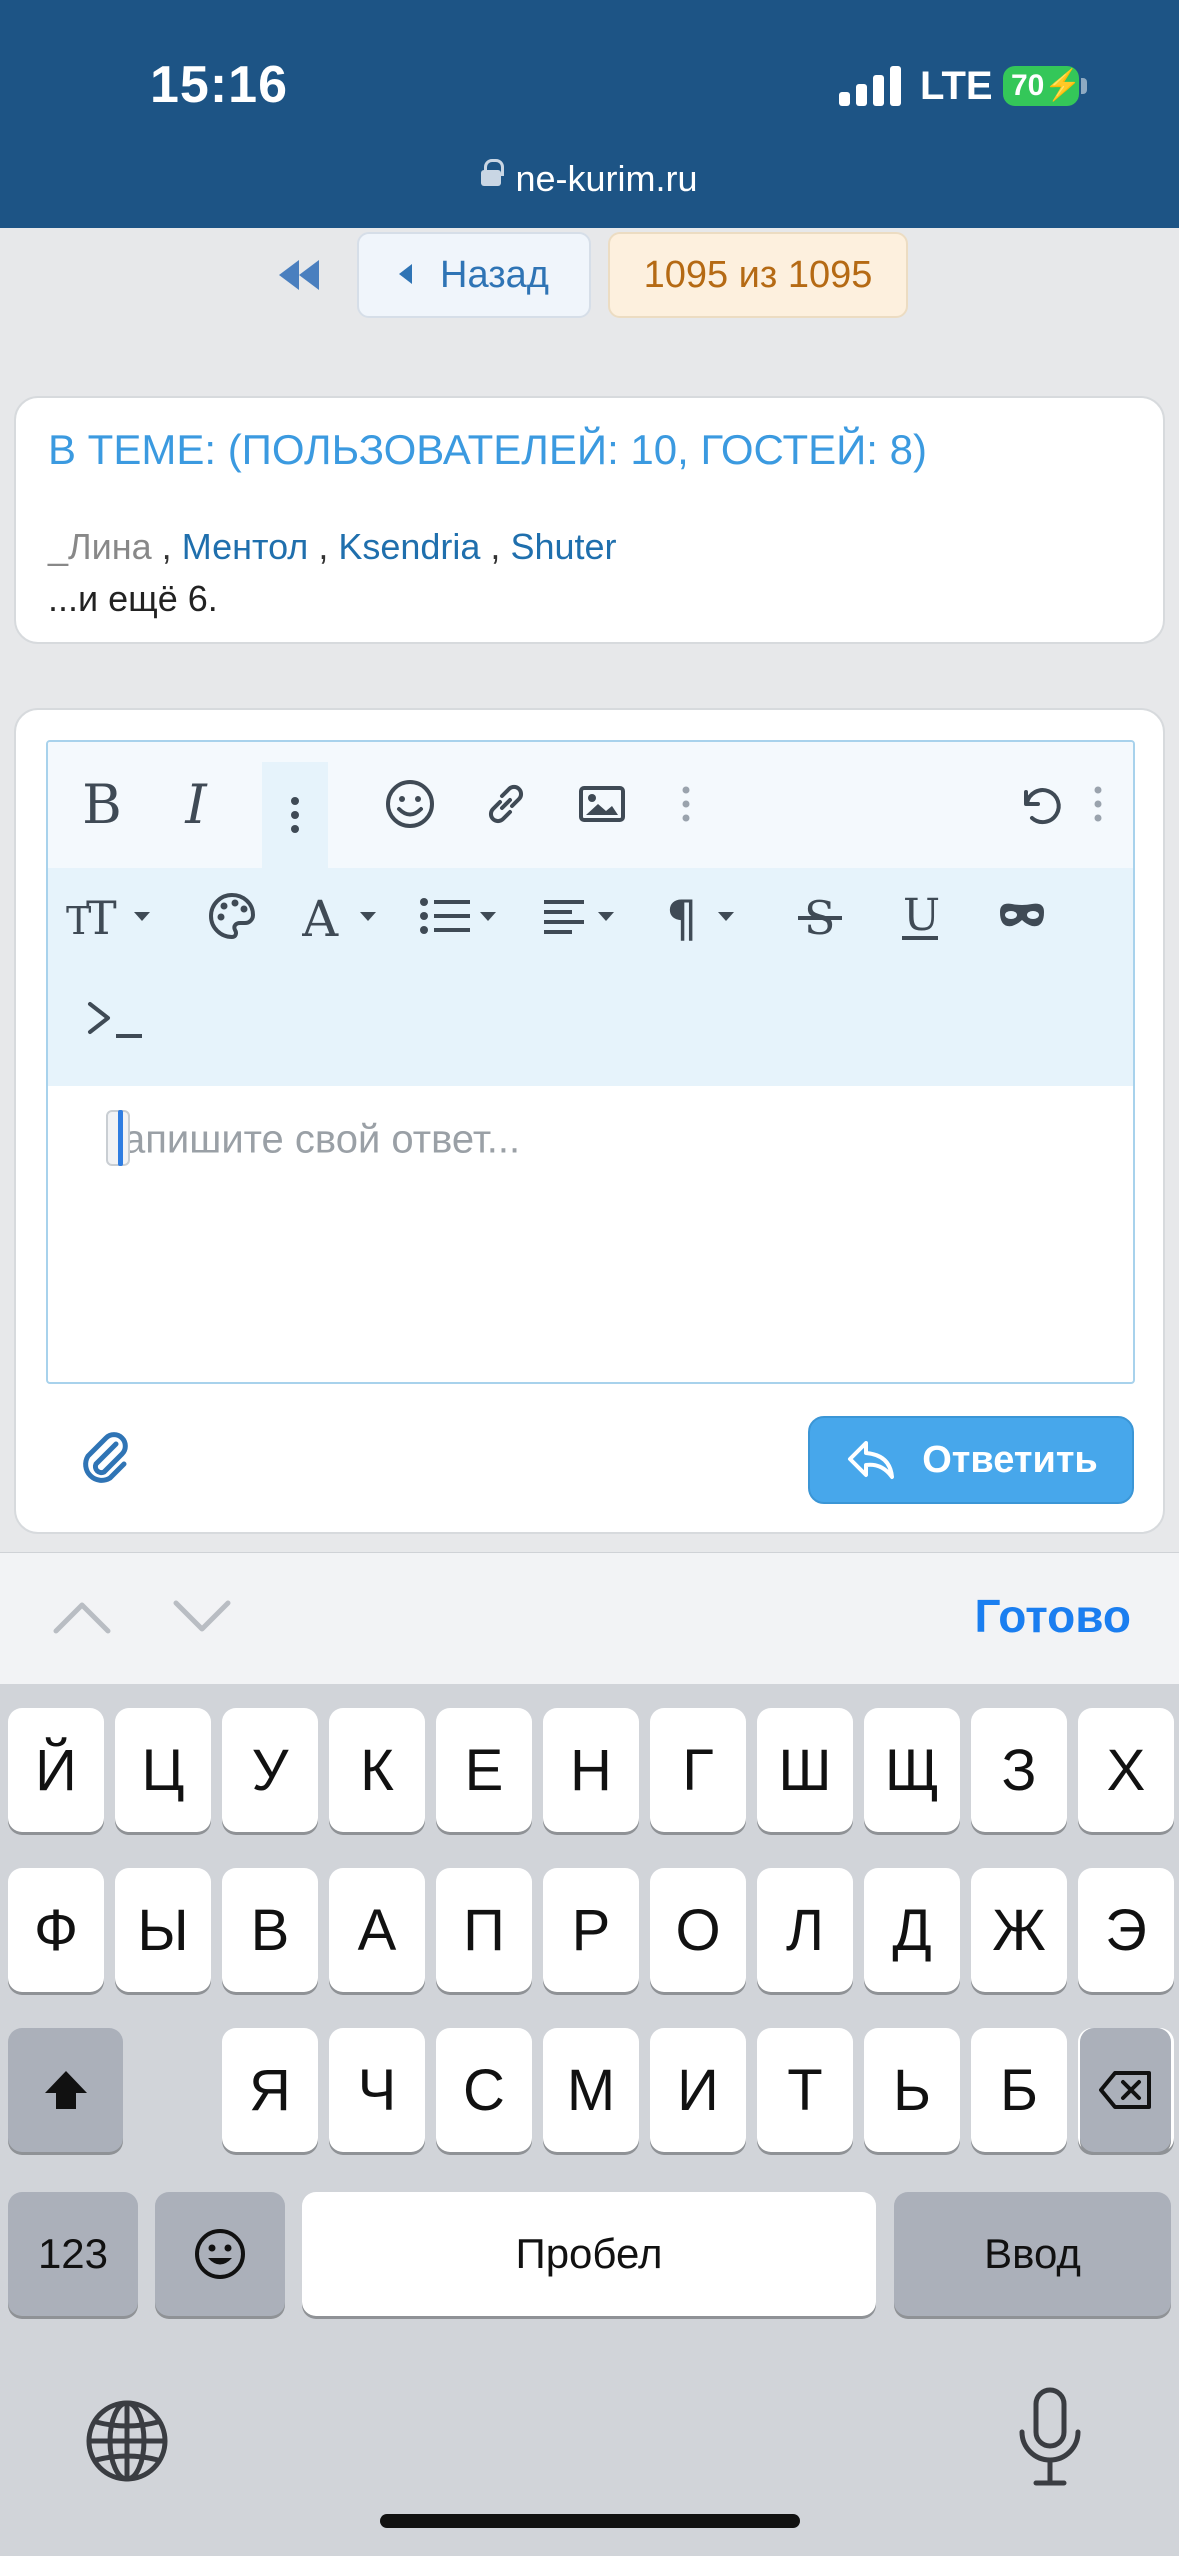  What do you see at coordinates (102, 804) in the screenshot?
I see `bold-button: B` at bounding box center [102, 804].